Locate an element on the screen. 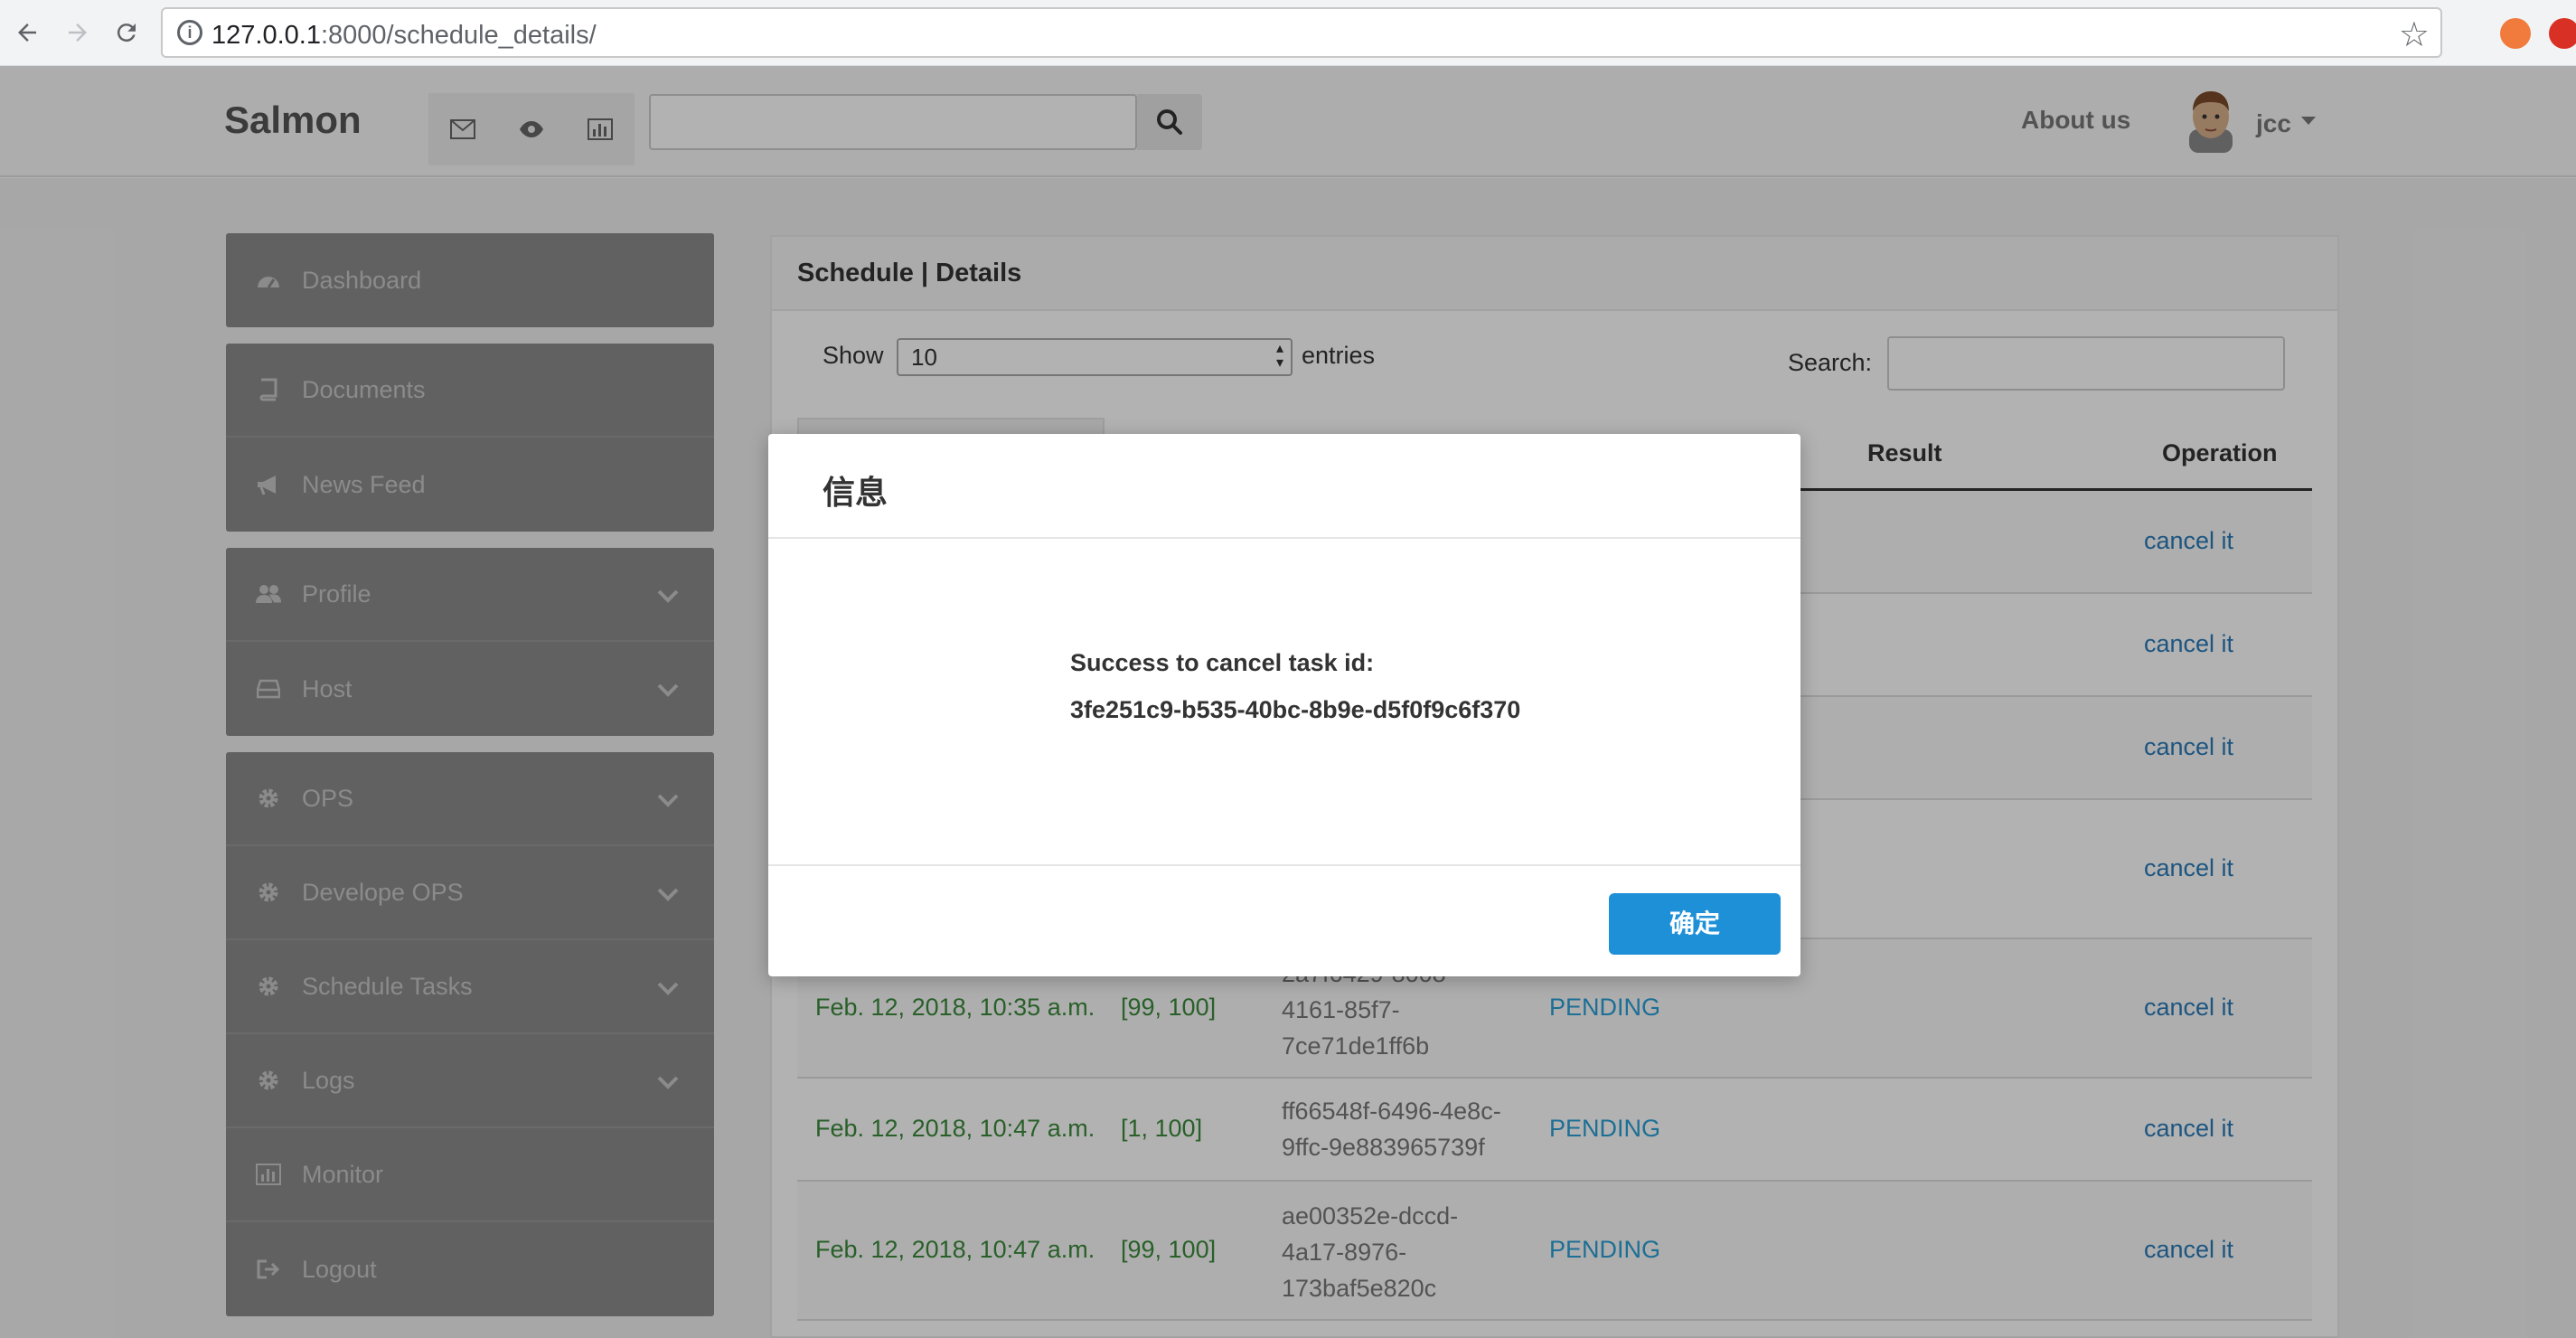 The width and height of the screenshot is (2576, 1338). dialog-message: Success to cancel task id: is located at coordinates (1222, 662).